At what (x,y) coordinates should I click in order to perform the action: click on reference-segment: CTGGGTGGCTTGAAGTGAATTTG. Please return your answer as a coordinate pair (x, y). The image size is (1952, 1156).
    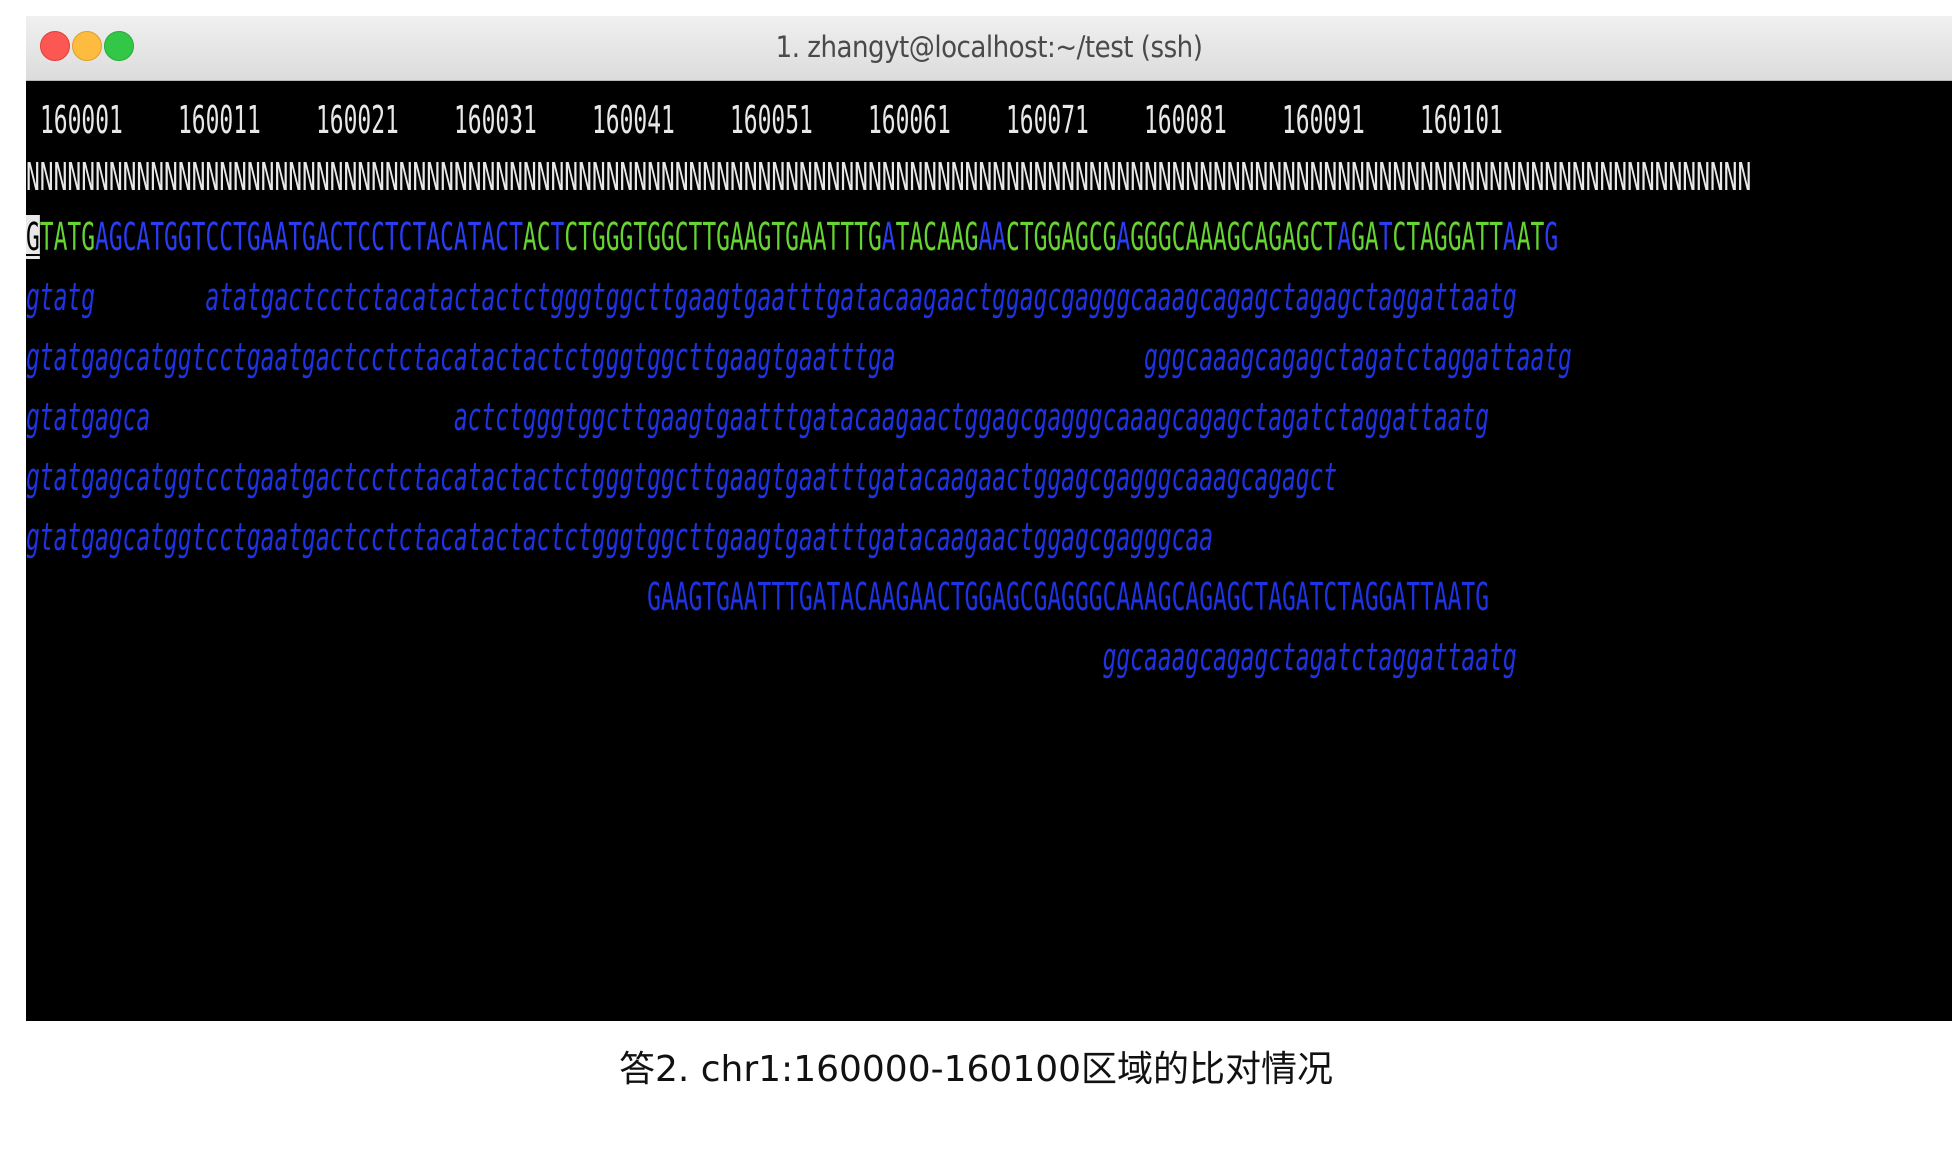
    Looking at the image, I should click on (723, 237).